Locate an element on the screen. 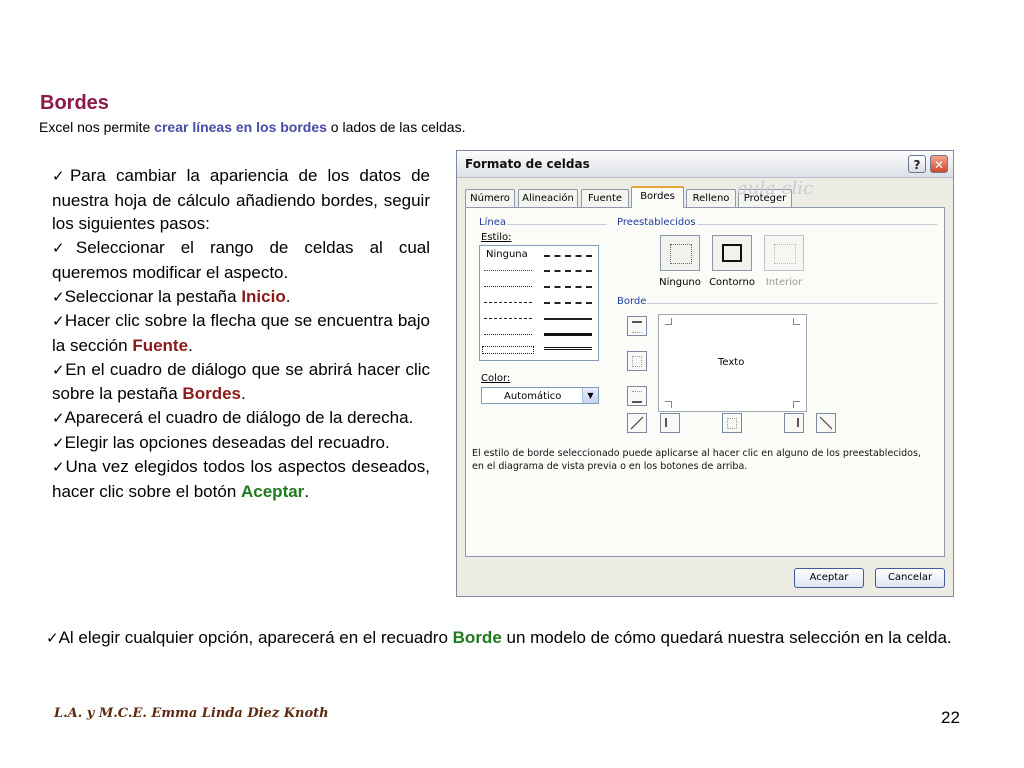 Image resolution: width=1024 pixels, height=768 pixels. border-diagonal-up-button is located at coordinates (637, 423).